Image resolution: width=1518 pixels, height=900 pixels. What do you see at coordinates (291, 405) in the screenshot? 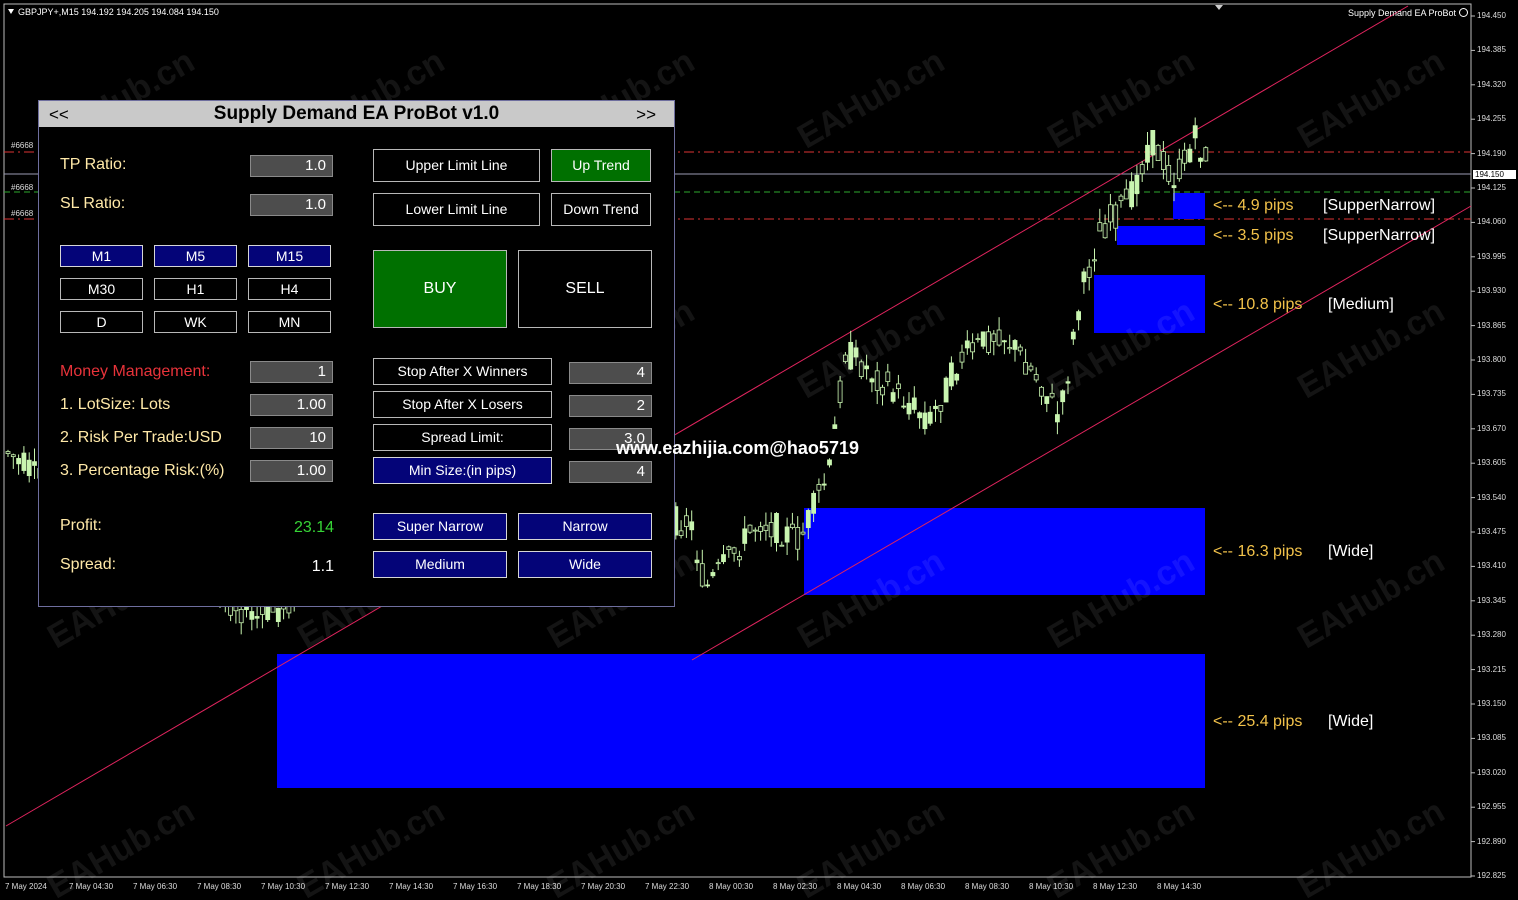
I see `lotsize-input: 1.00` at bounding box center [291, 405].